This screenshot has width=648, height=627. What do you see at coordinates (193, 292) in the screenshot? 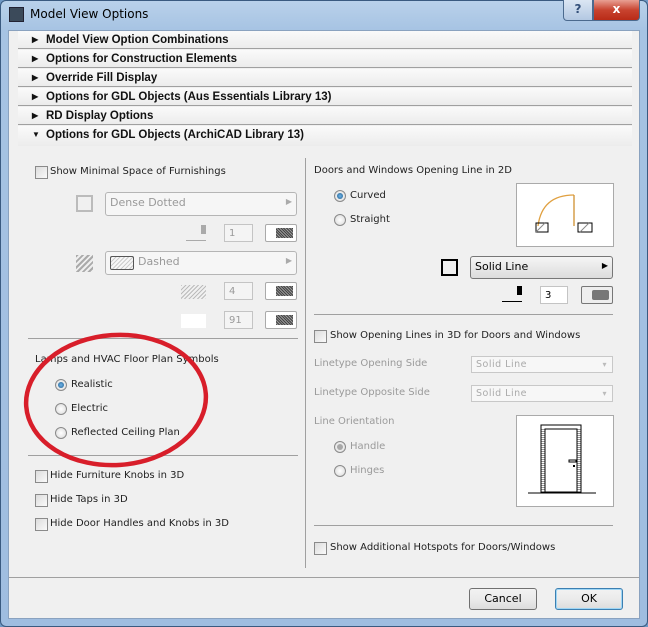
I see `fill-pen-icon` at bounding box center [193, 292].